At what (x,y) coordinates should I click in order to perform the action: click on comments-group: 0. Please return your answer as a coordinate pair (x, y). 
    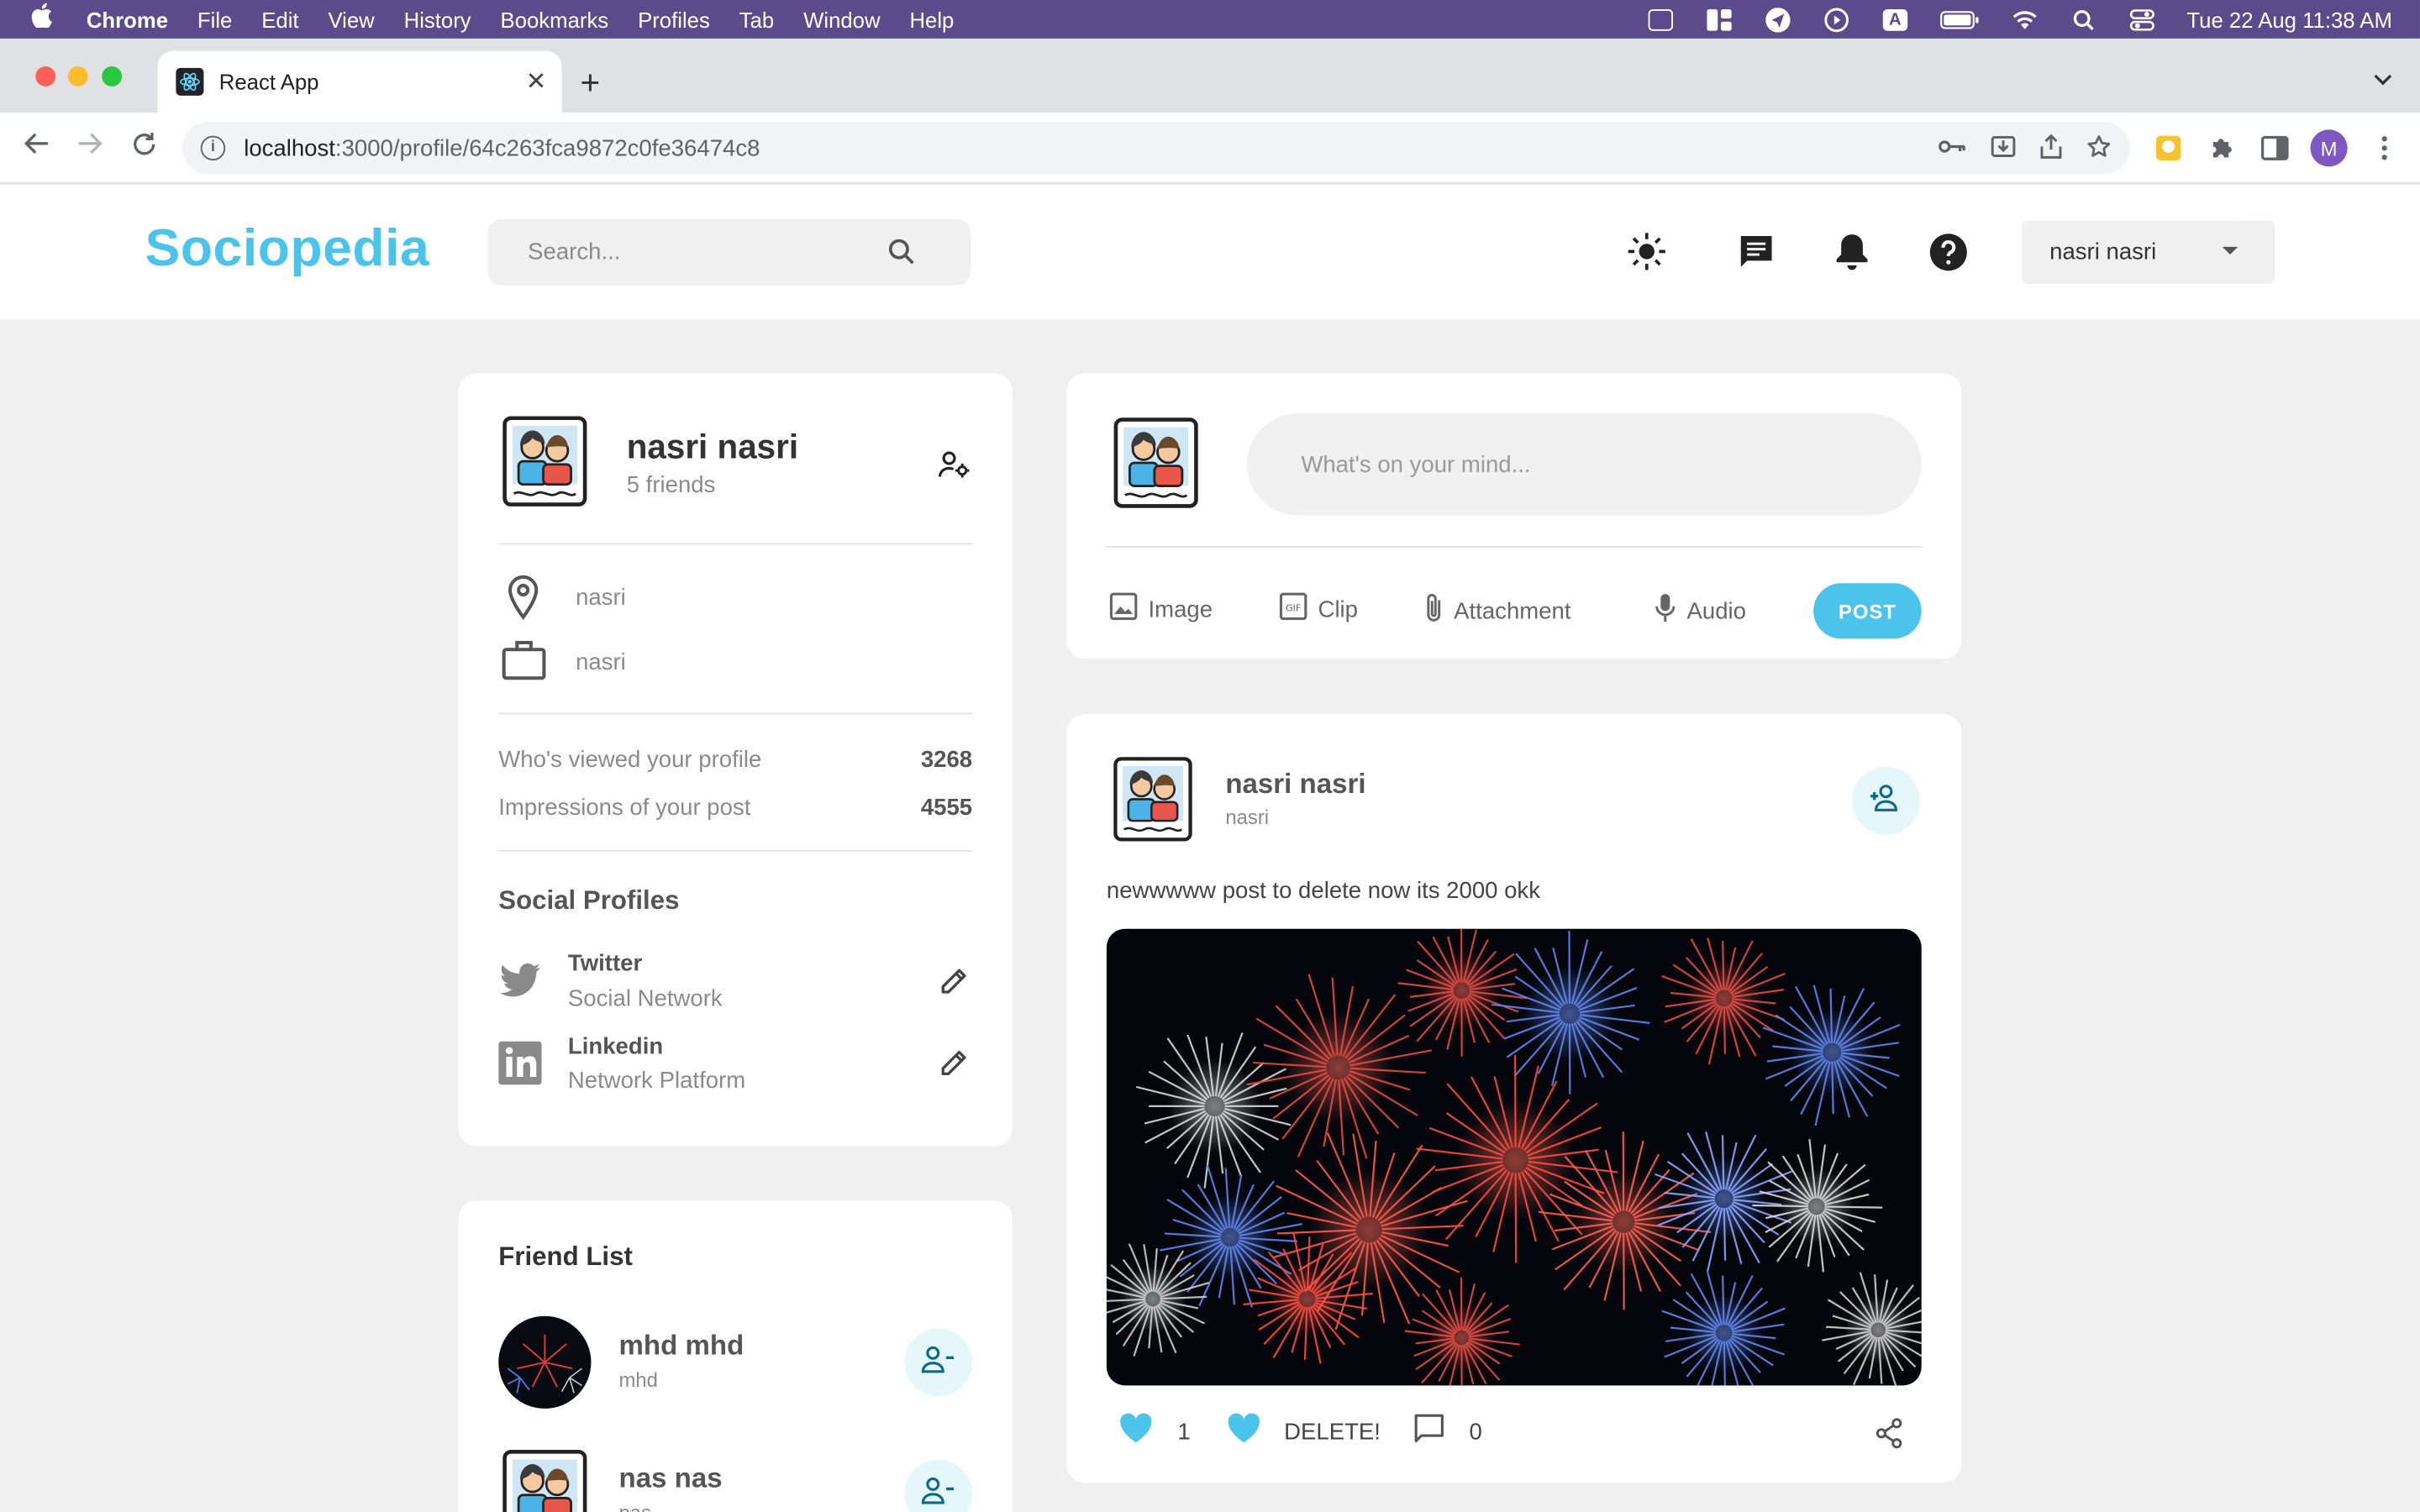
    Looking at the image, I should click on (1447, 1431).